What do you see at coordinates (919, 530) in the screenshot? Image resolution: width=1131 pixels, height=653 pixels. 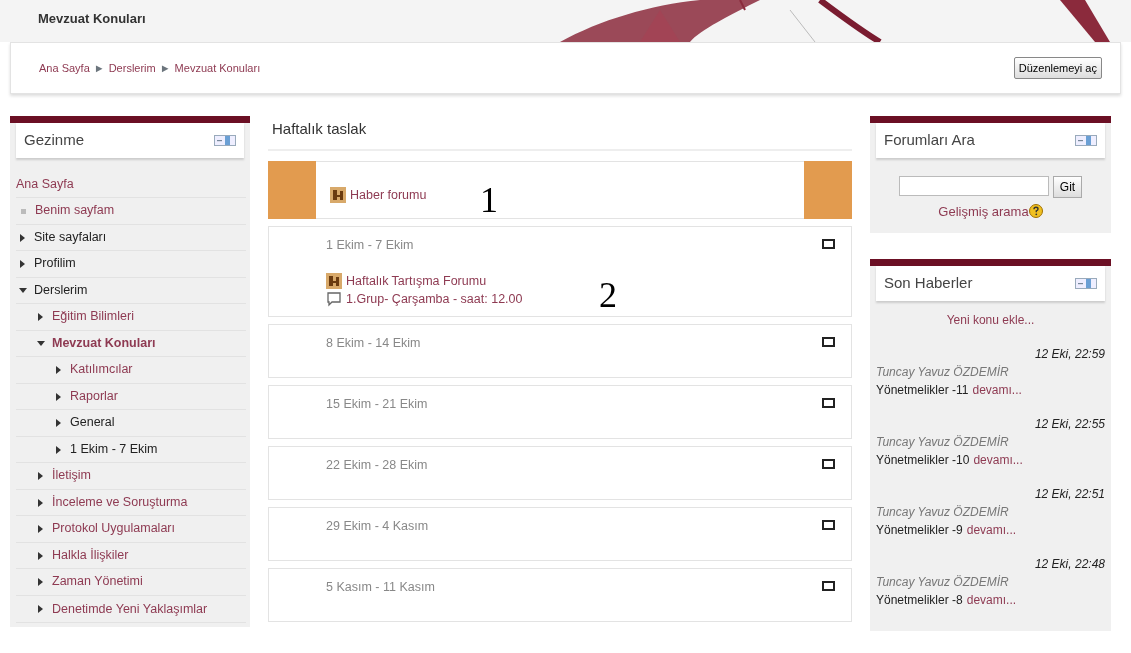 I see `post-subject: Yönetmelikler -9` at bounding box center [919, 530].